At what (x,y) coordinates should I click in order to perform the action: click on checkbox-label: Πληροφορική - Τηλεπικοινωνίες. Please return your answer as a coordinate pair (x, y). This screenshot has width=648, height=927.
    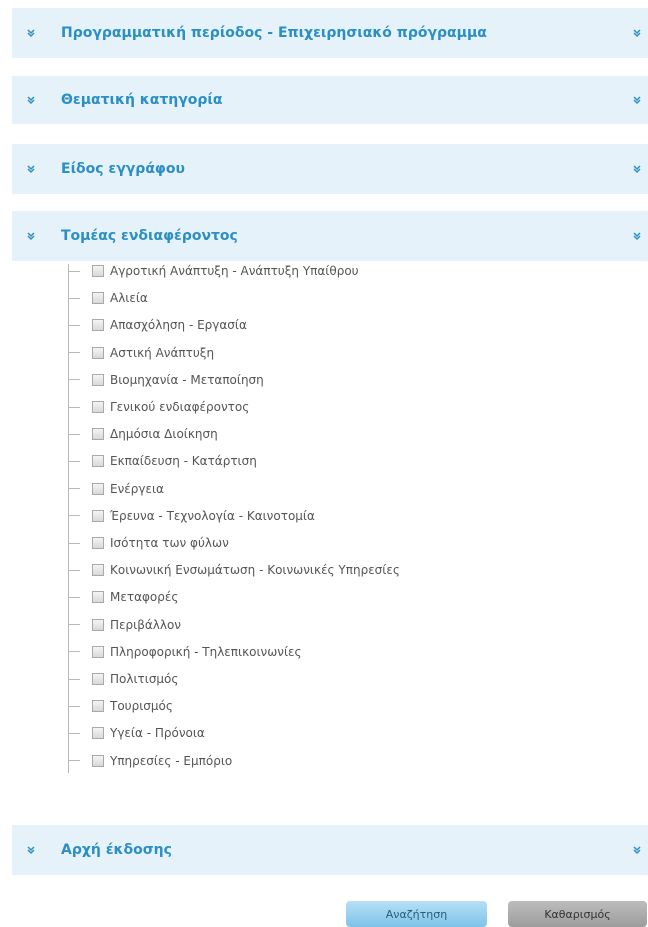
    Looking at the image, I should click on (206, 651).